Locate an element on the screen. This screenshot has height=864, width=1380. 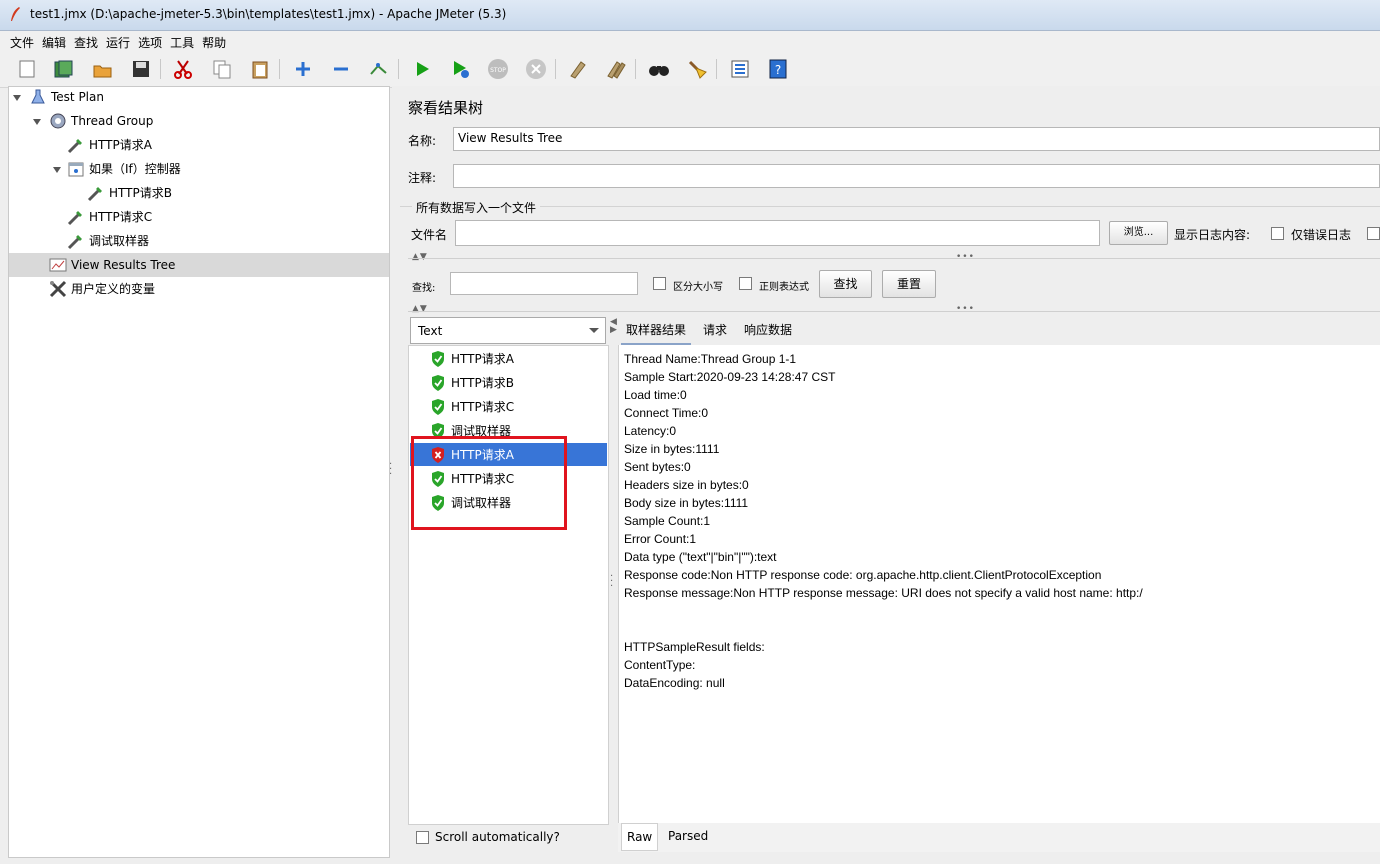
help-icon: ? is located at coordinates (778, 69).